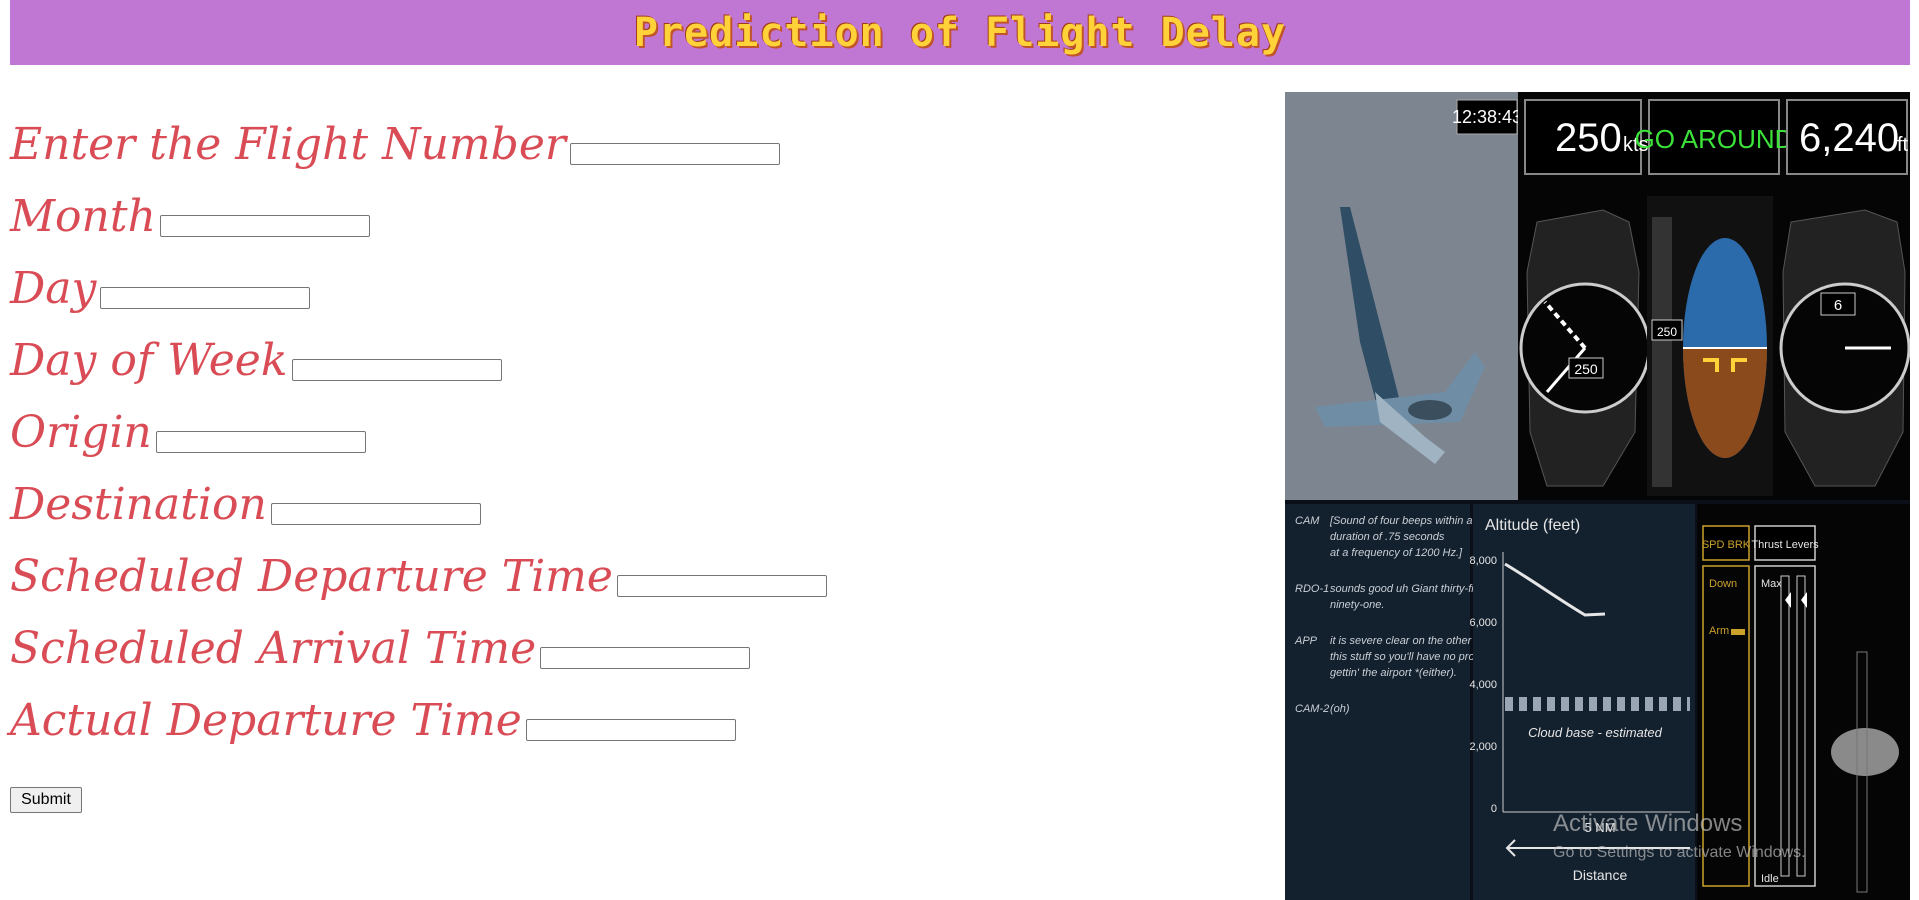 This screenshot has height=900, width=1919. I want to click on thrust-max-label: Max, so click(1771, 584).